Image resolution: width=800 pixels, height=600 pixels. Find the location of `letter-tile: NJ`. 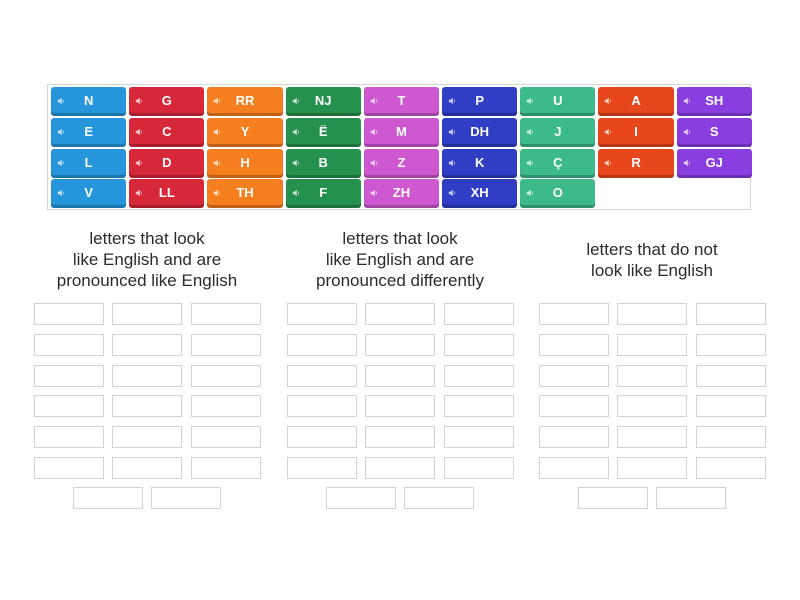

letter-tile: NJ is located at coordinates (323, 101).